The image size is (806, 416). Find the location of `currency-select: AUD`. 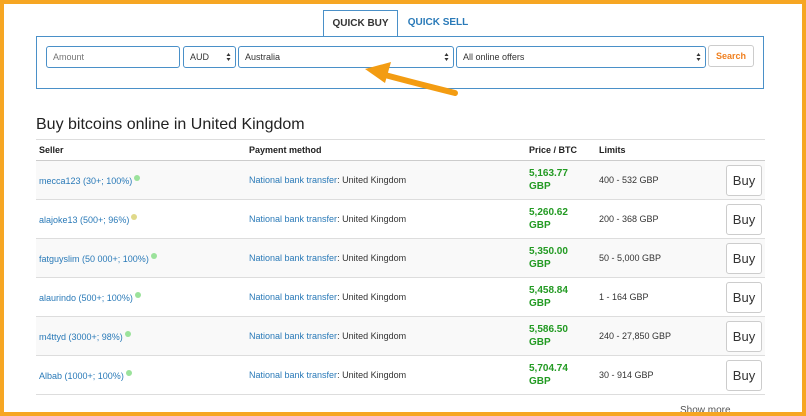

currency-select: AUD is located at coordinates (209, 57).